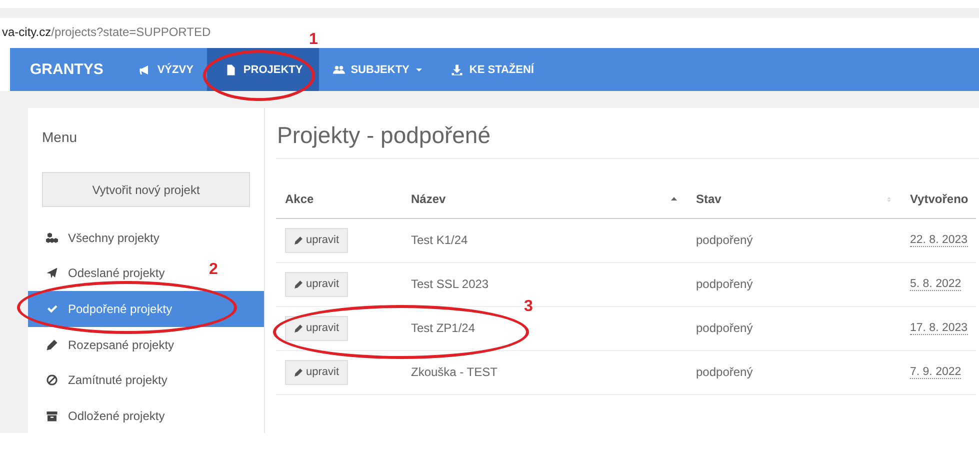 The height and width of the screenshot is (450, 979). I want to click on sidebar-item: Odložené projekty, so click(100, 416).